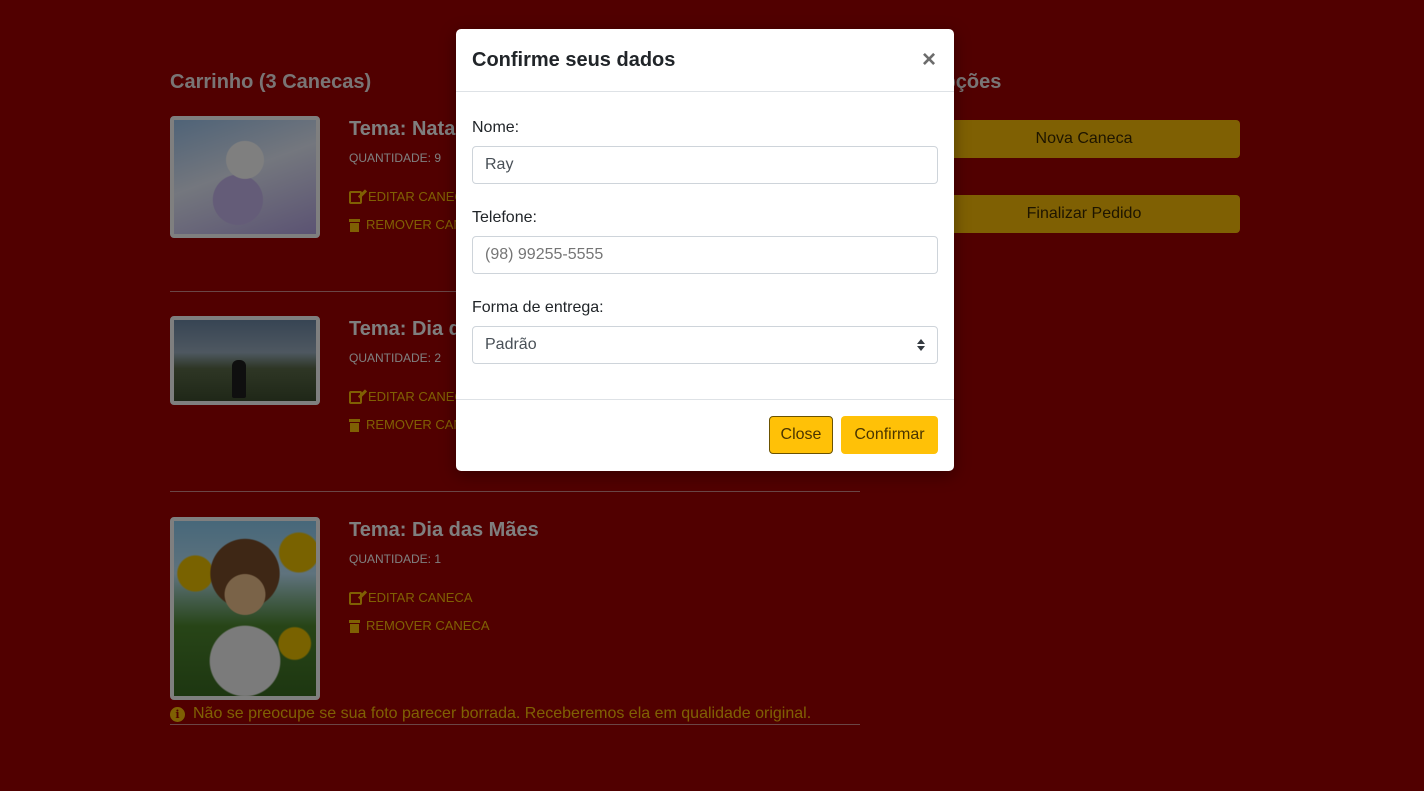 Image resolution: width=1424 pixels, height=791 pixels. What do you see at coordinates (705, 60) in the screenshot?
I see `modal-header: Confirme seus dados ×` at bounding box center [705, 60].